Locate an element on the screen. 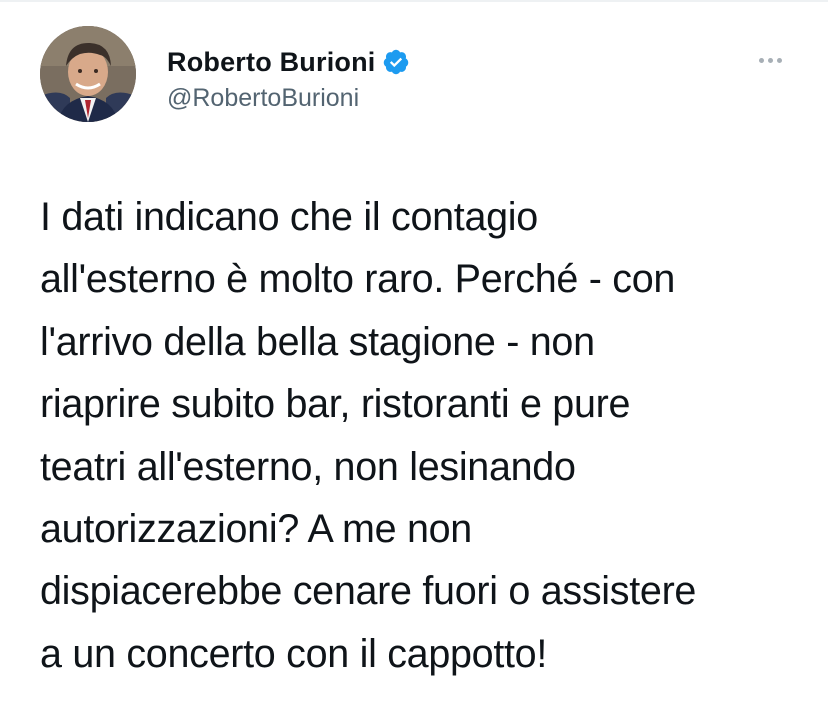 Image resolution: width=828 pixels, height=716 pixels. author-name-row: Roberto Burioni is located at coordinates (288, 62).